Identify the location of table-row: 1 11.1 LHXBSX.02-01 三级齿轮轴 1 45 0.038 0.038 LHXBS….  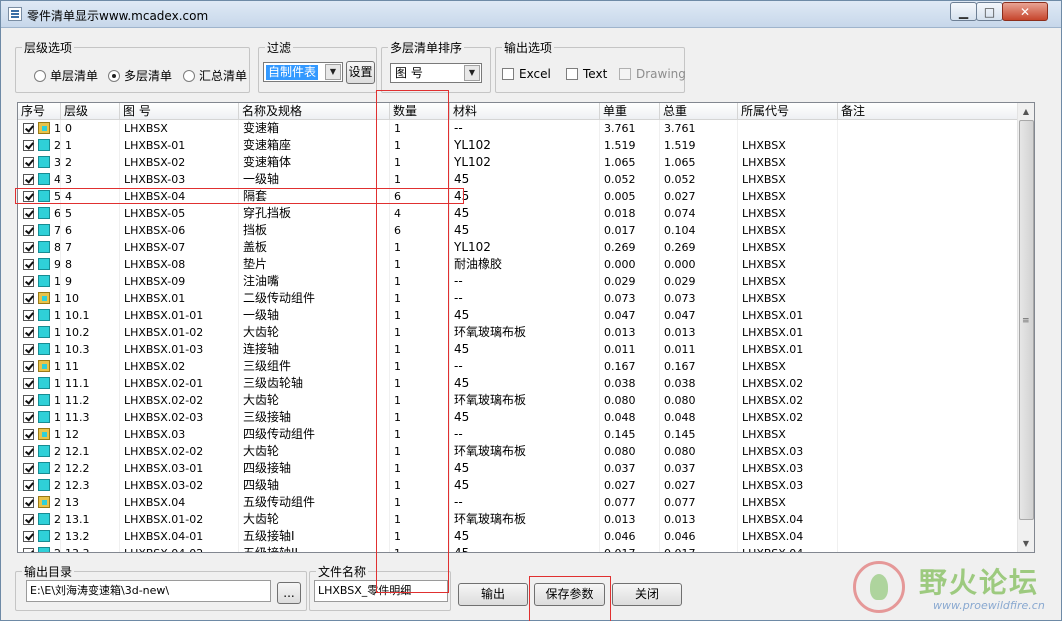
(518, 383).